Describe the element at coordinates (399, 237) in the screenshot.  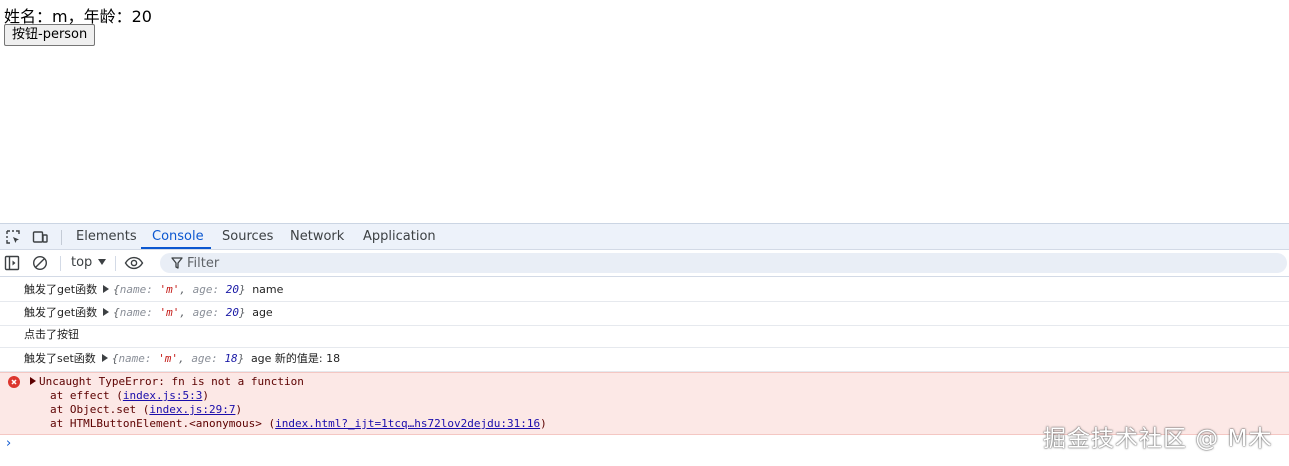
I see `tab-application: Application` at that location.